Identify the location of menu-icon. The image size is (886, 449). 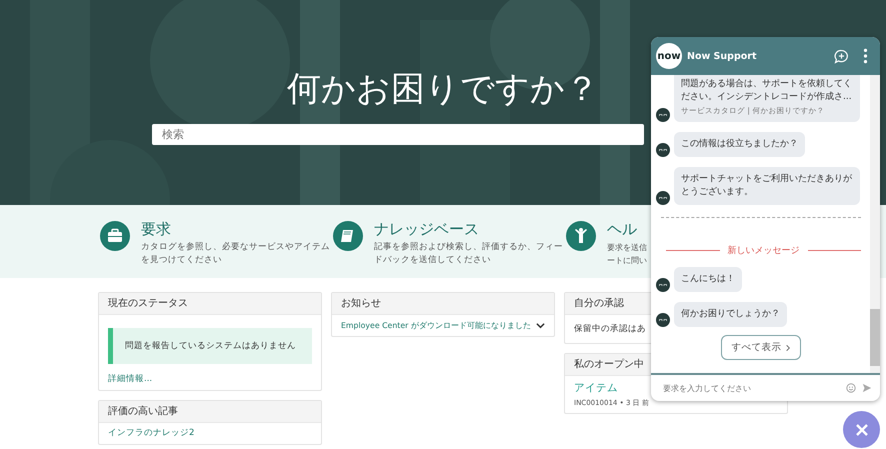
(865, 56).